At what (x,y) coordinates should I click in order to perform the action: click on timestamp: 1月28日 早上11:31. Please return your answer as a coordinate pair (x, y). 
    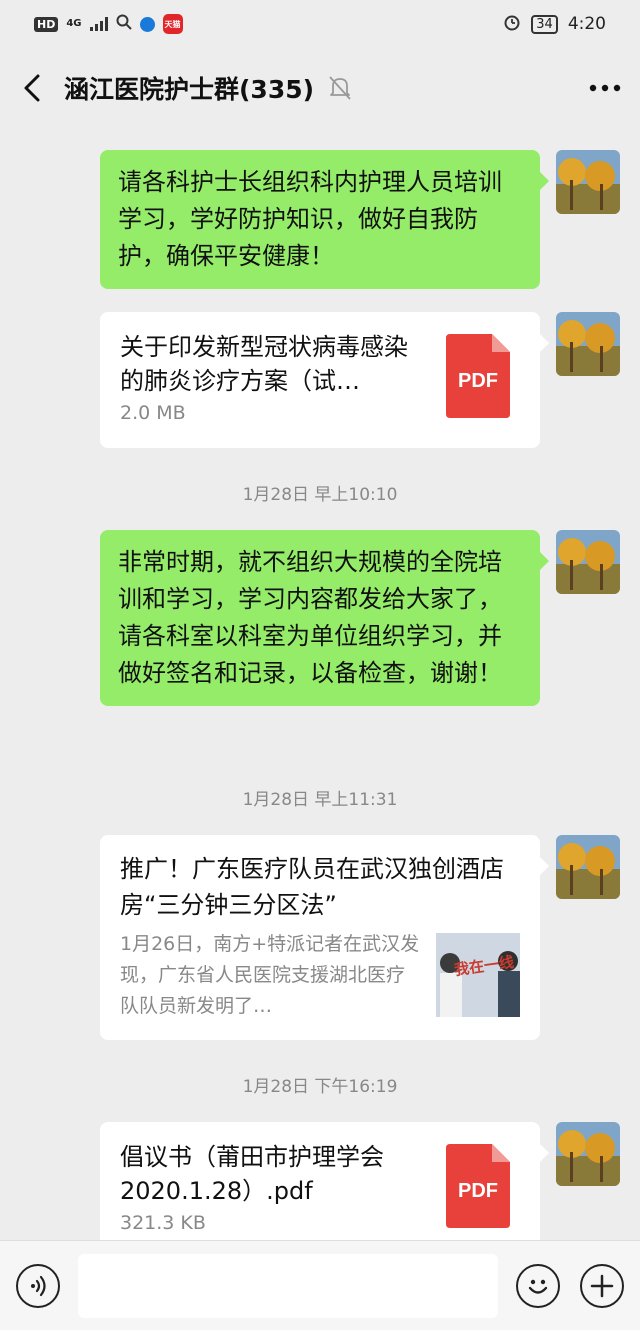
    Looking at the image, I should click on (320, 800).